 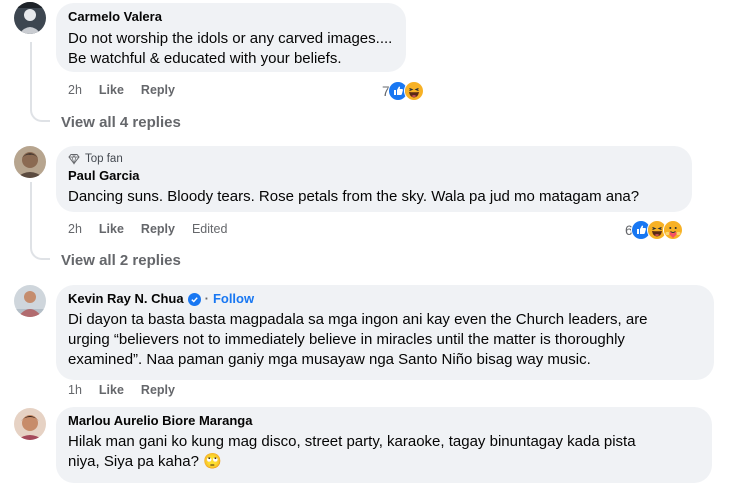 I want to click on haha-reaction-icon, so click(x=413, y=91).